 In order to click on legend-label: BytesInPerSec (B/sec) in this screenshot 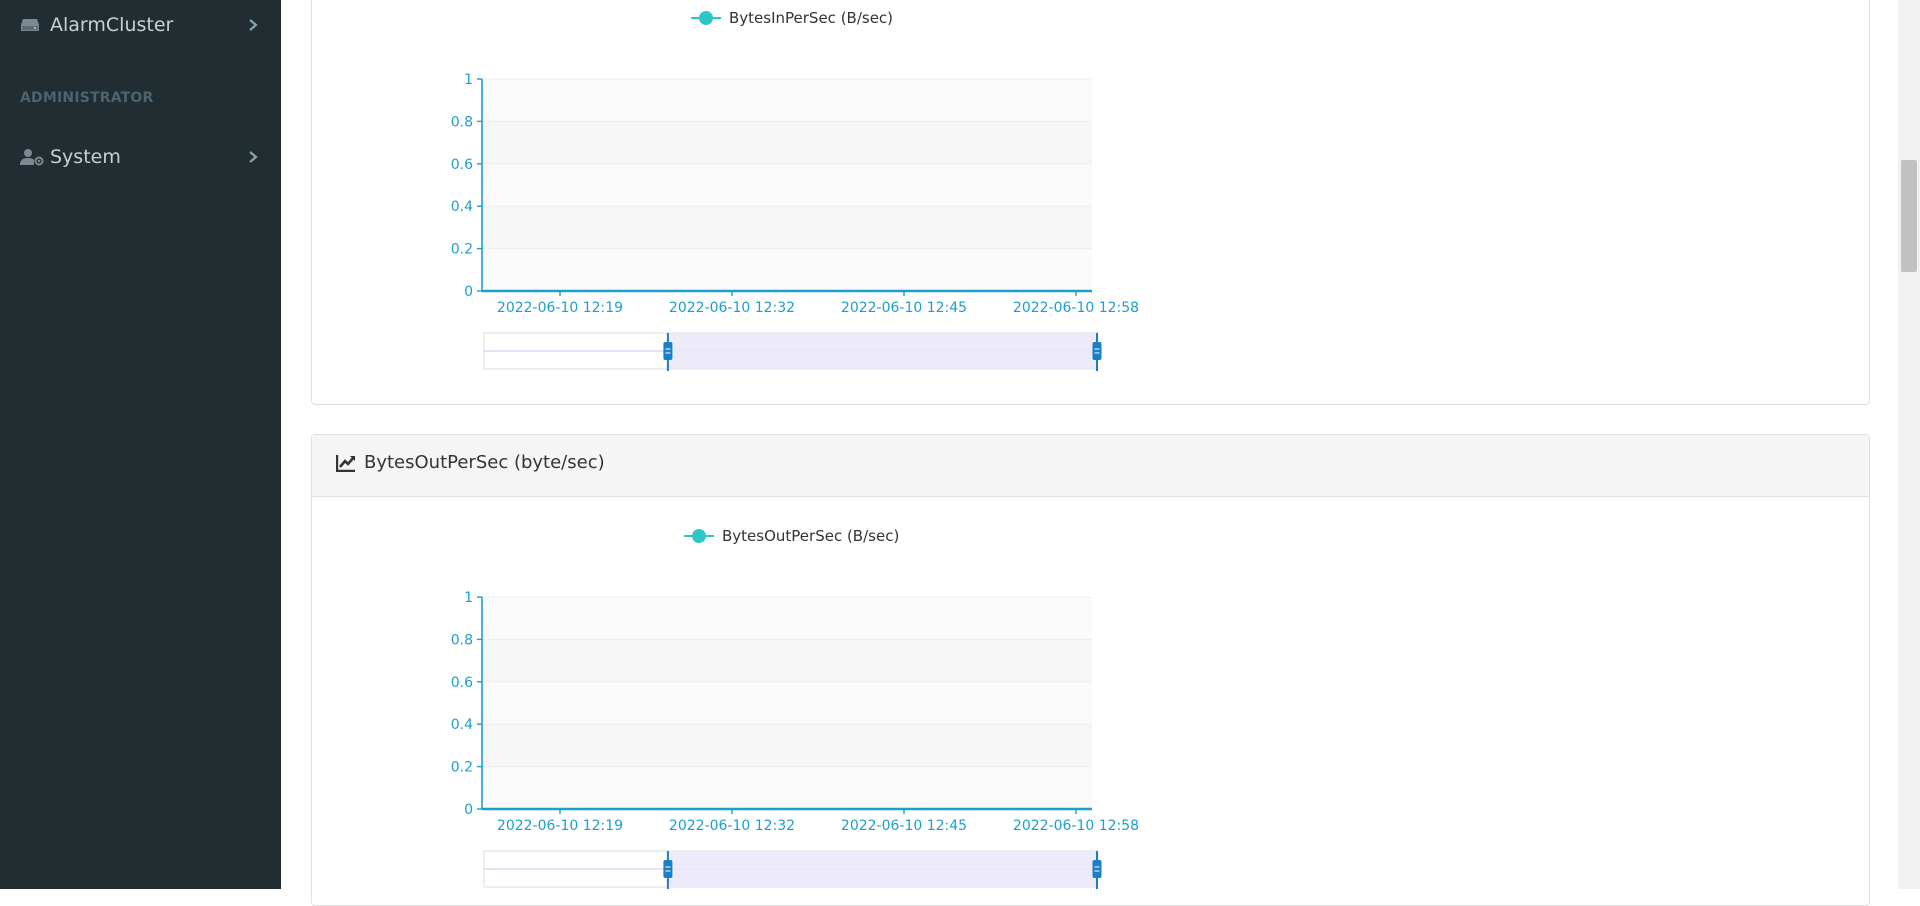, I will do `click(811, 18)`.